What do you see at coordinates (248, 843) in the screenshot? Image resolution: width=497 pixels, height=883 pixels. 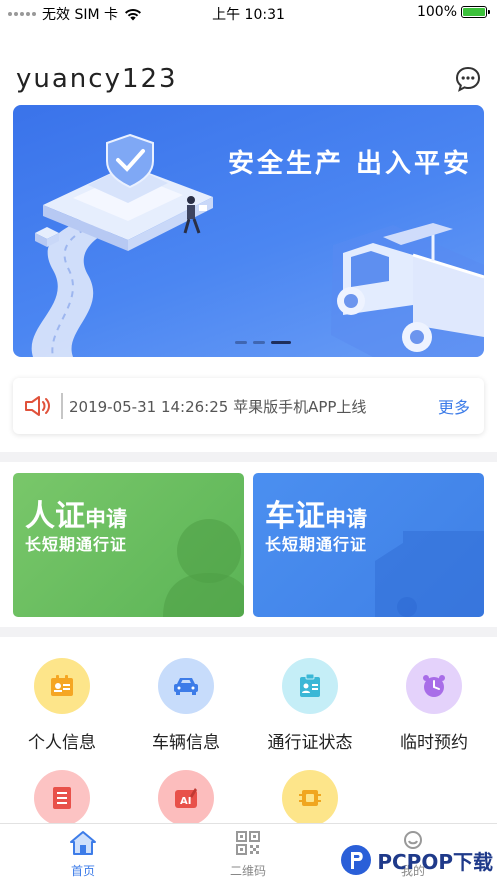 I see `qr-code-icon` at bounding box center [248, 843].